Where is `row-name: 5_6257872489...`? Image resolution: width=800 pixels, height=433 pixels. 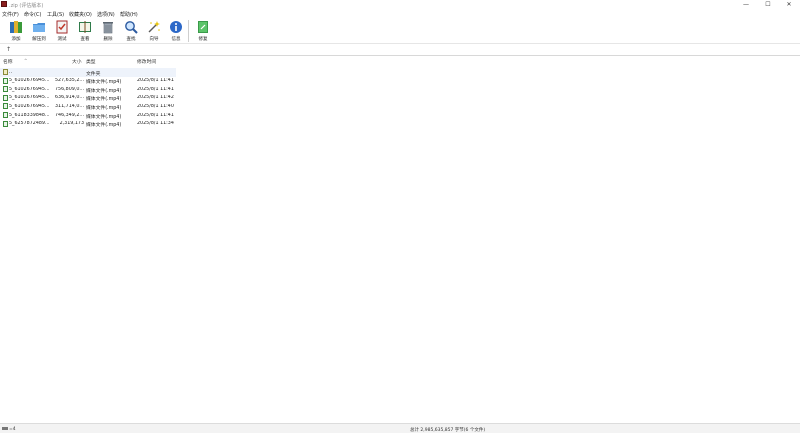 row-name: 5_6257872489... is located at coordinates (29, 124).